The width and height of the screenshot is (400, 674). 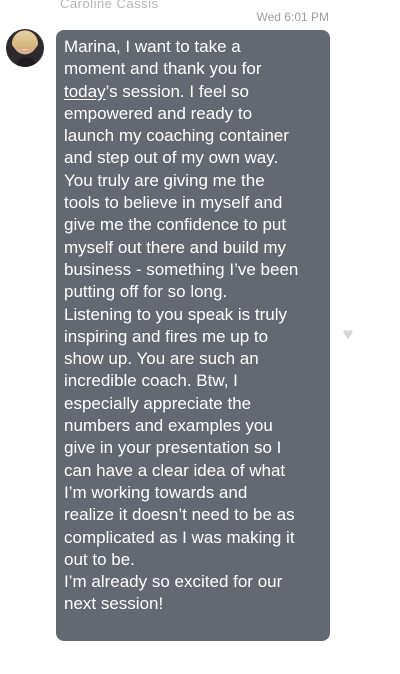 What do you see at coordinates (25, 48) in the screenshot?
I see `avatar` at bounding box center [25, 48].